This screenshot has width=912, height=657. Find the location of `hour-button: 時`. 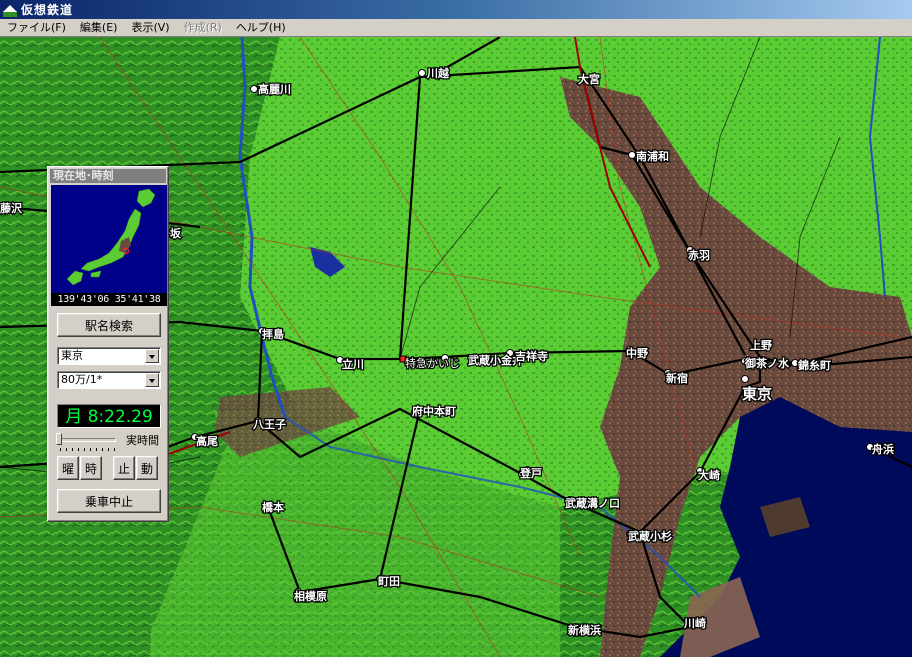

hour-button: 時 is located at coordinates (91, 468).